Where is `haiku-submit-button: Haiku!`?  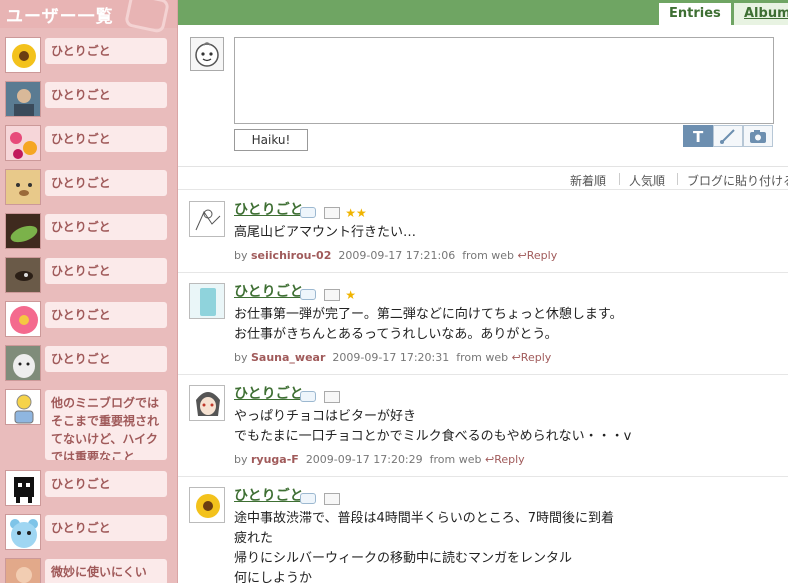
haiku-submit-button: Haiku! is located at coordinates (271, 140).